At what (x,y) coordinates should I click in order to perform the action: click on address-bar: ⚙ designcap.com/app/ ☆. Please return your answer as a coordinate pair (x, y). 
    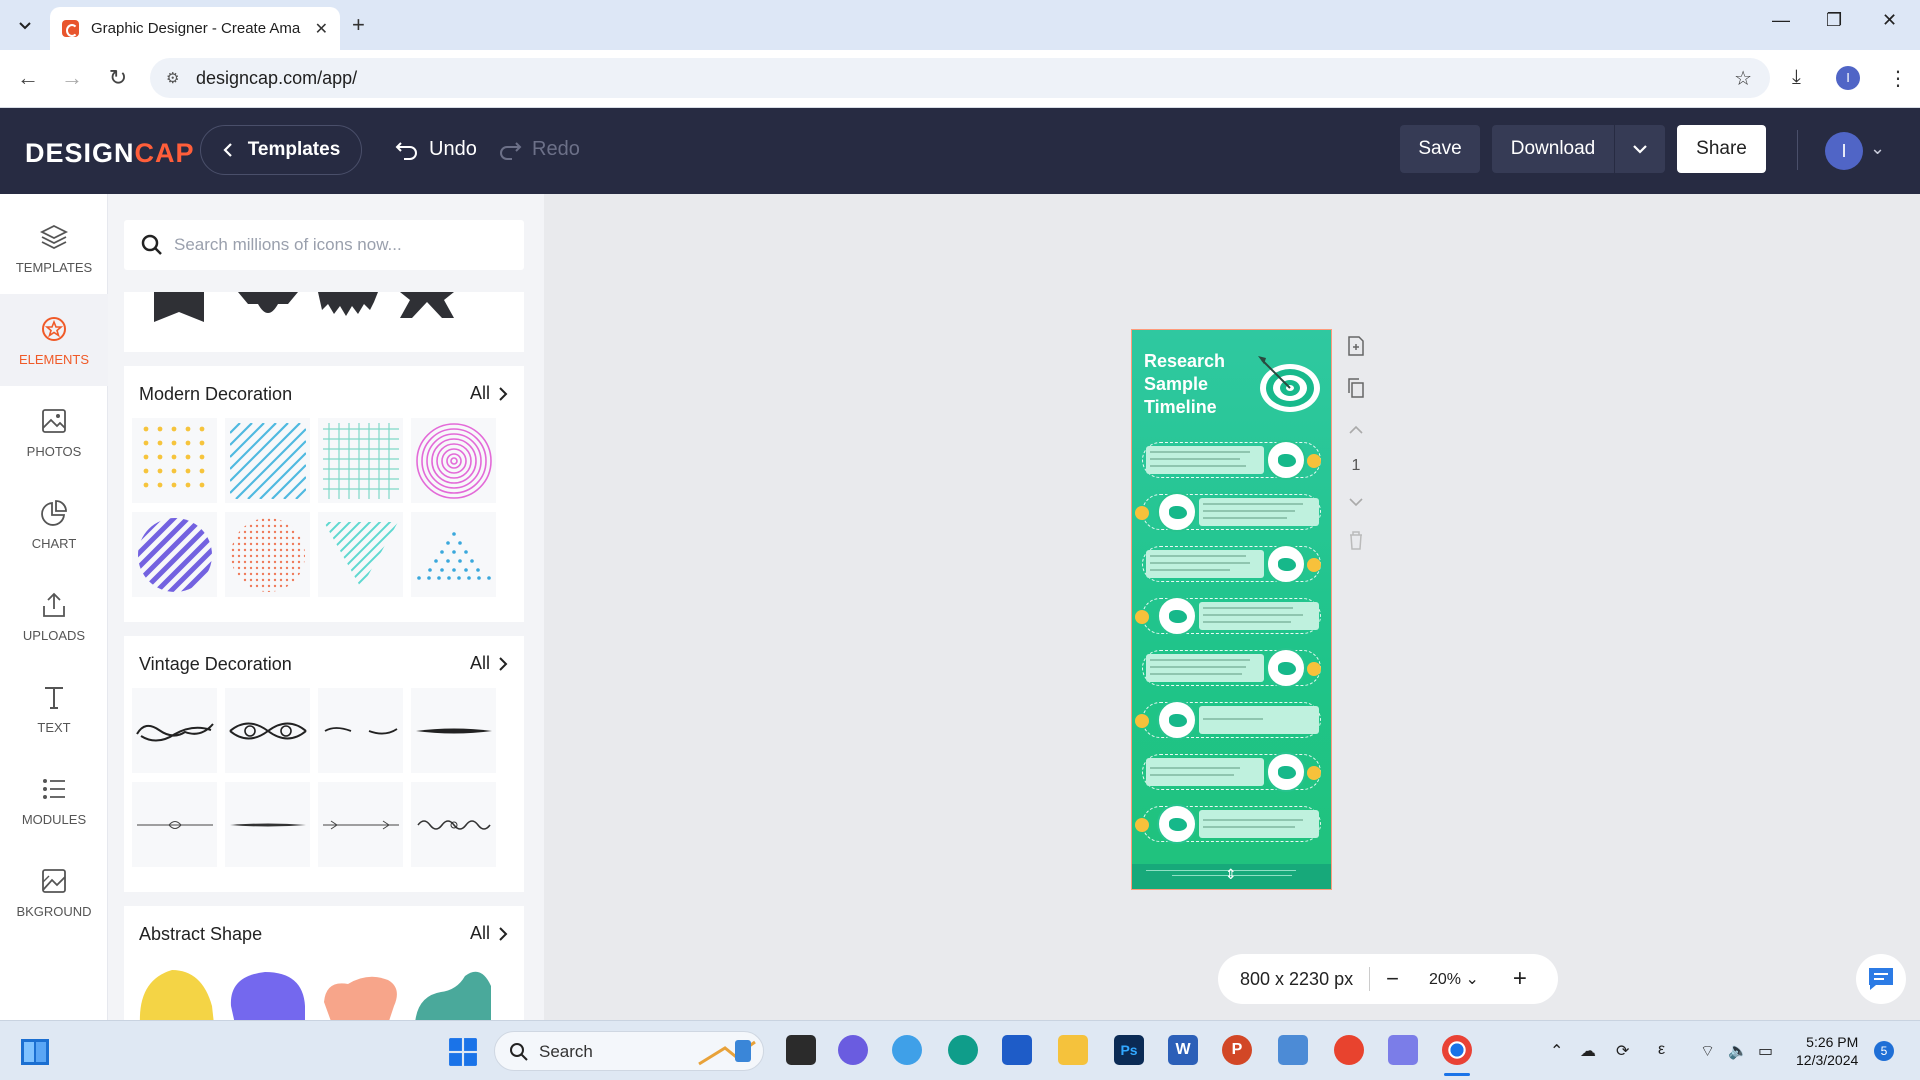
    Looking at the image, I should click on (960, 78).